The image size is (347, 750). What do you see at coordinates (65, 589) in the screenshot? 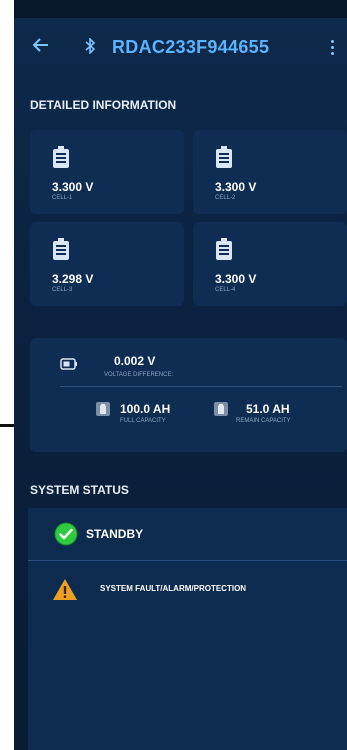
I see `warning-triangle-icon` at bounding box center [65, 589].